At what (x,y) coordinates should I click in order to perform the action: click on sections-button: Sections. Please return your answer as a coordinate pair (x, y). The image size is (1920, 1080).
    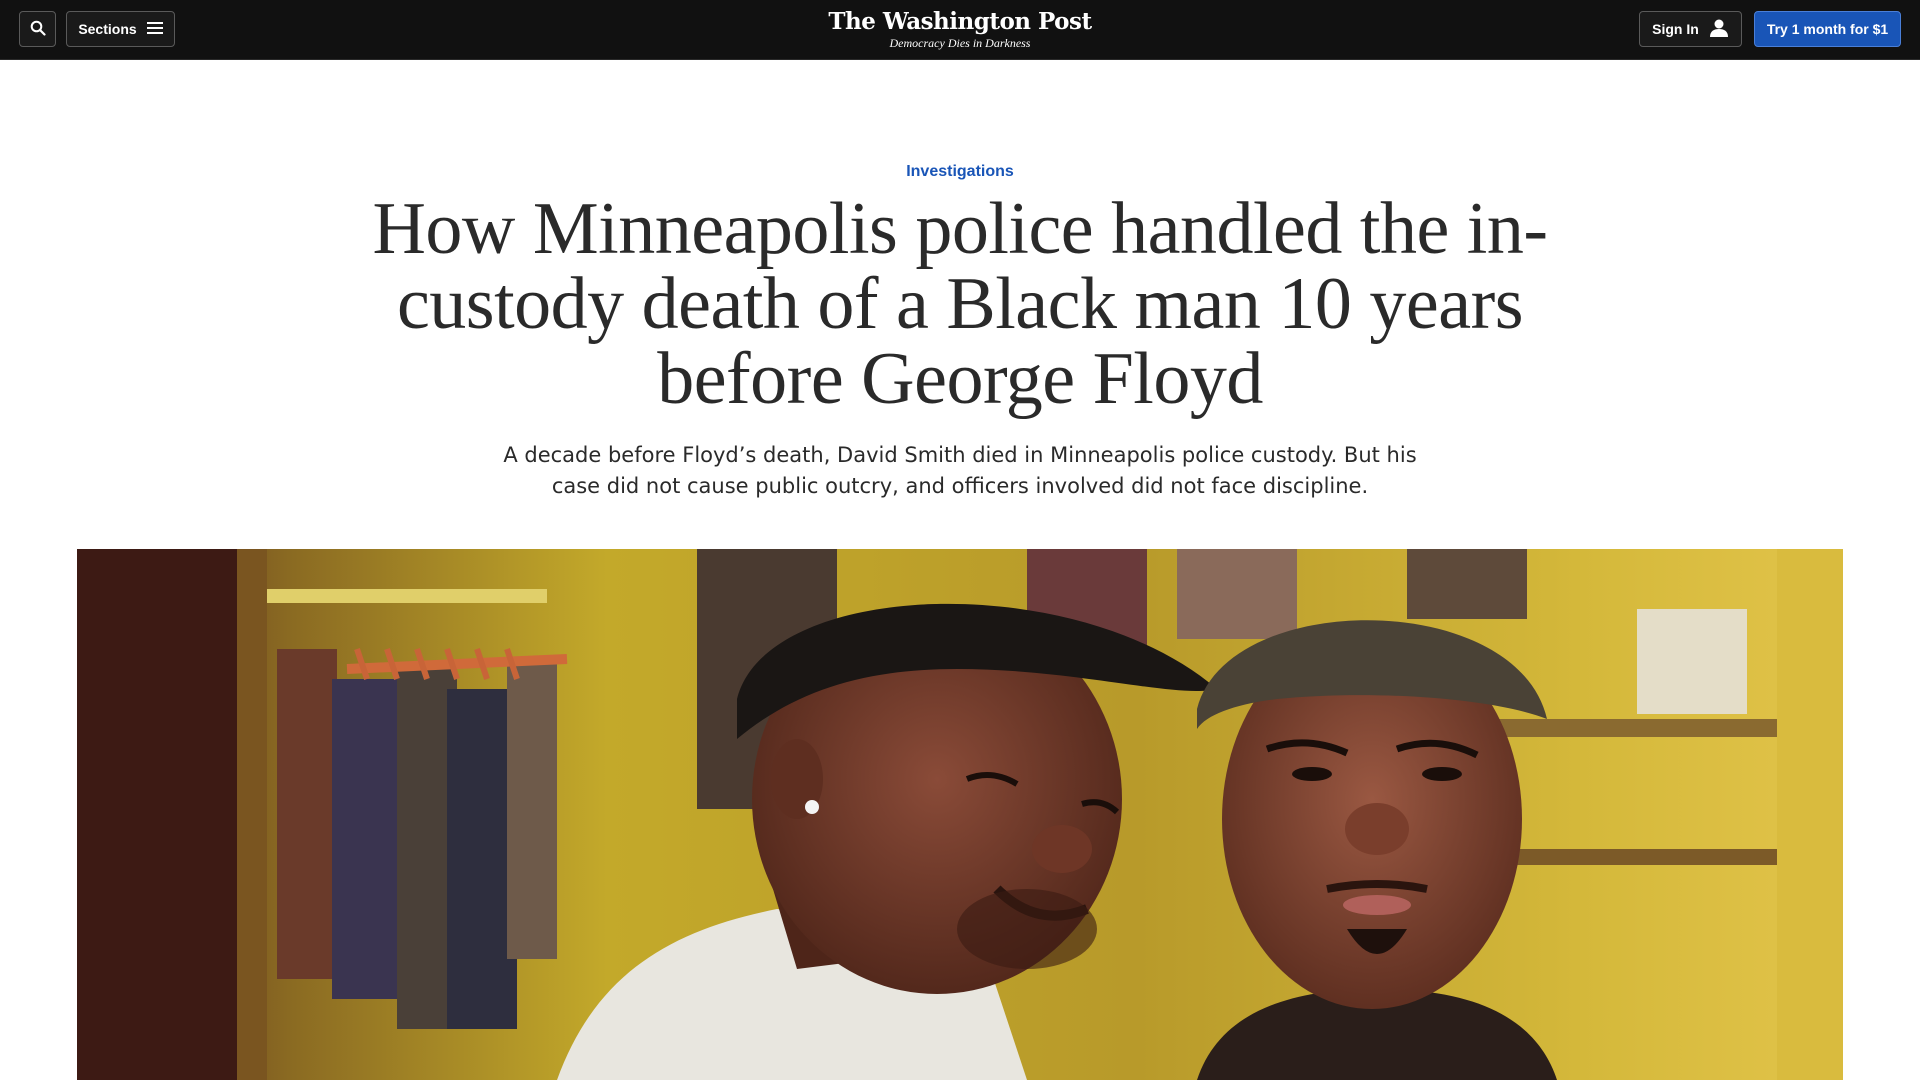
    Looking at the image, I should click on (120, 29).